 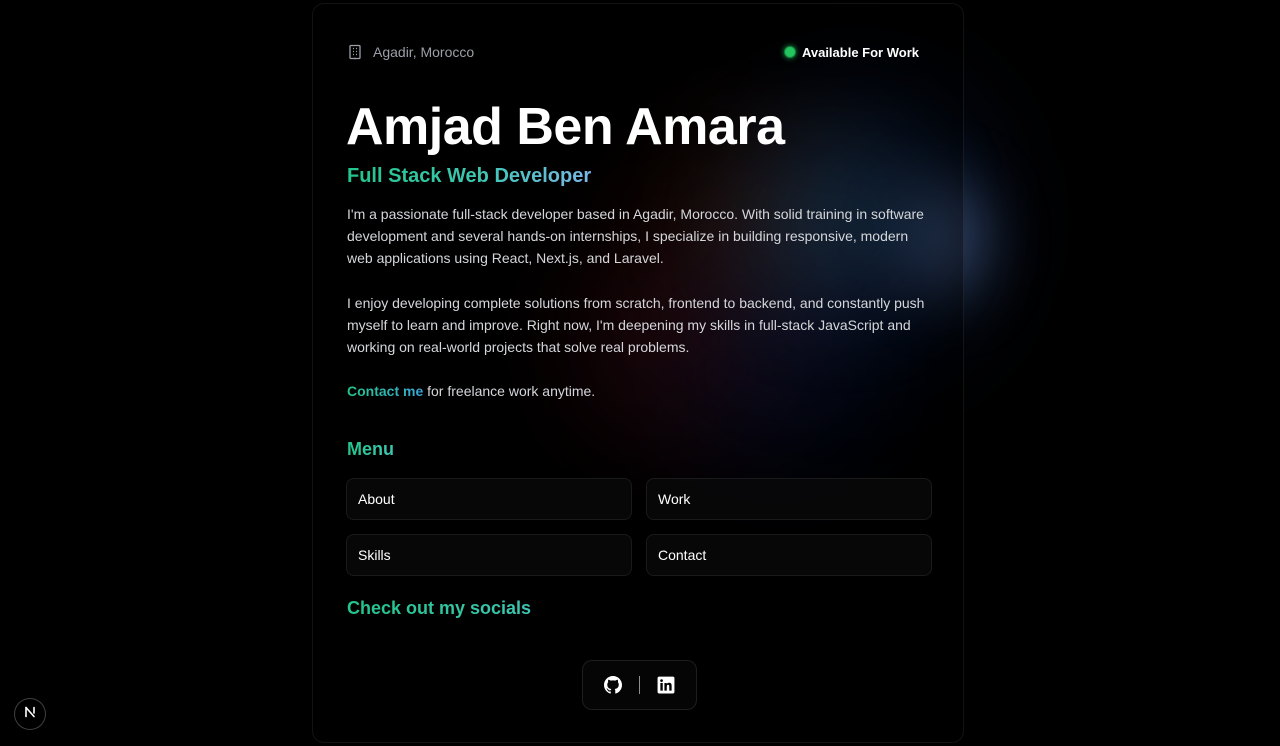 I want to click on nextjs-badge, so click(x=30, y=714).